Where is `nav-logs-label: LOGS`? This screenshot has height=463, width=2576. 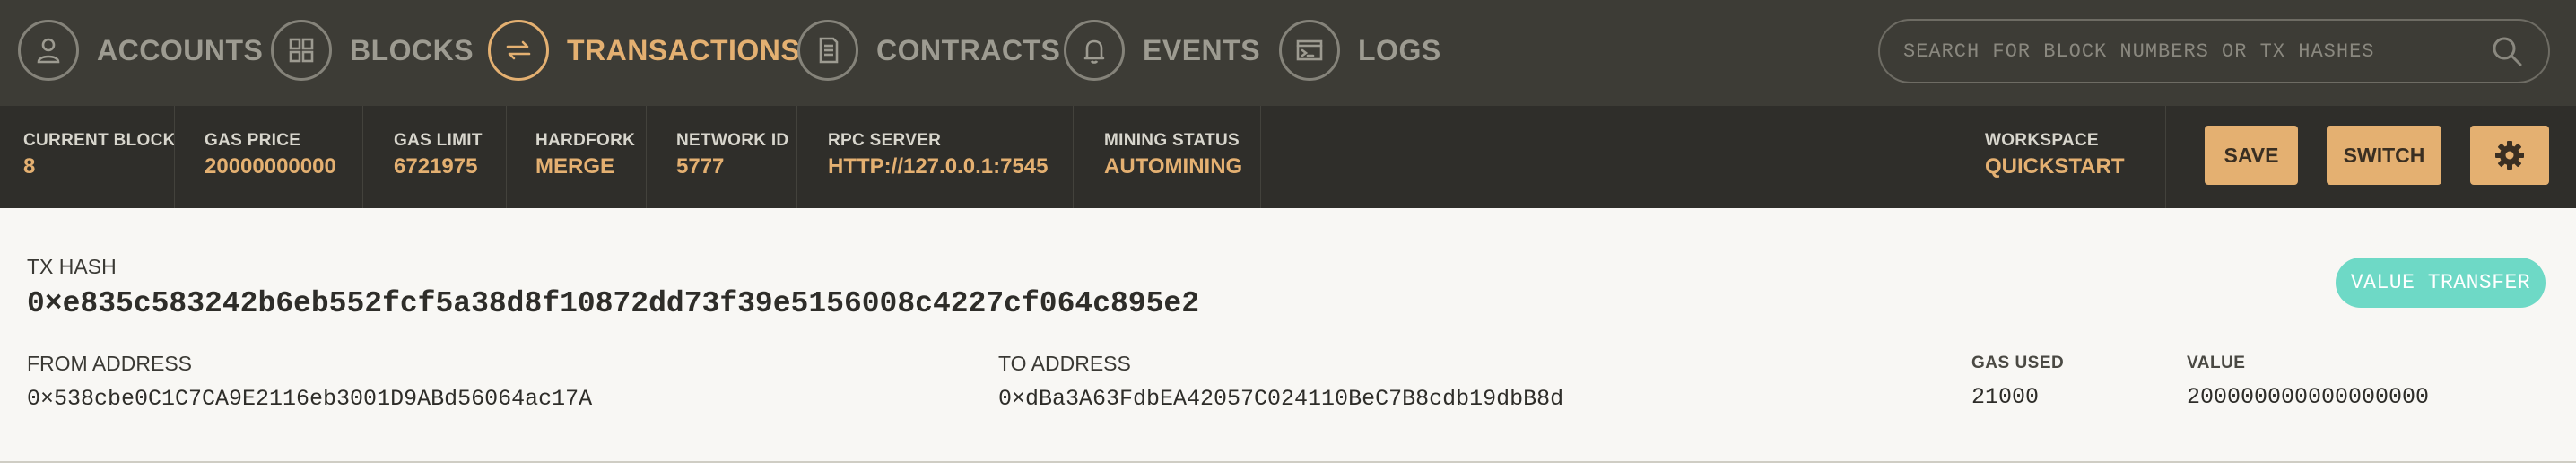
nav-logs-label: LOGS is located at coordinates (1399, 49).